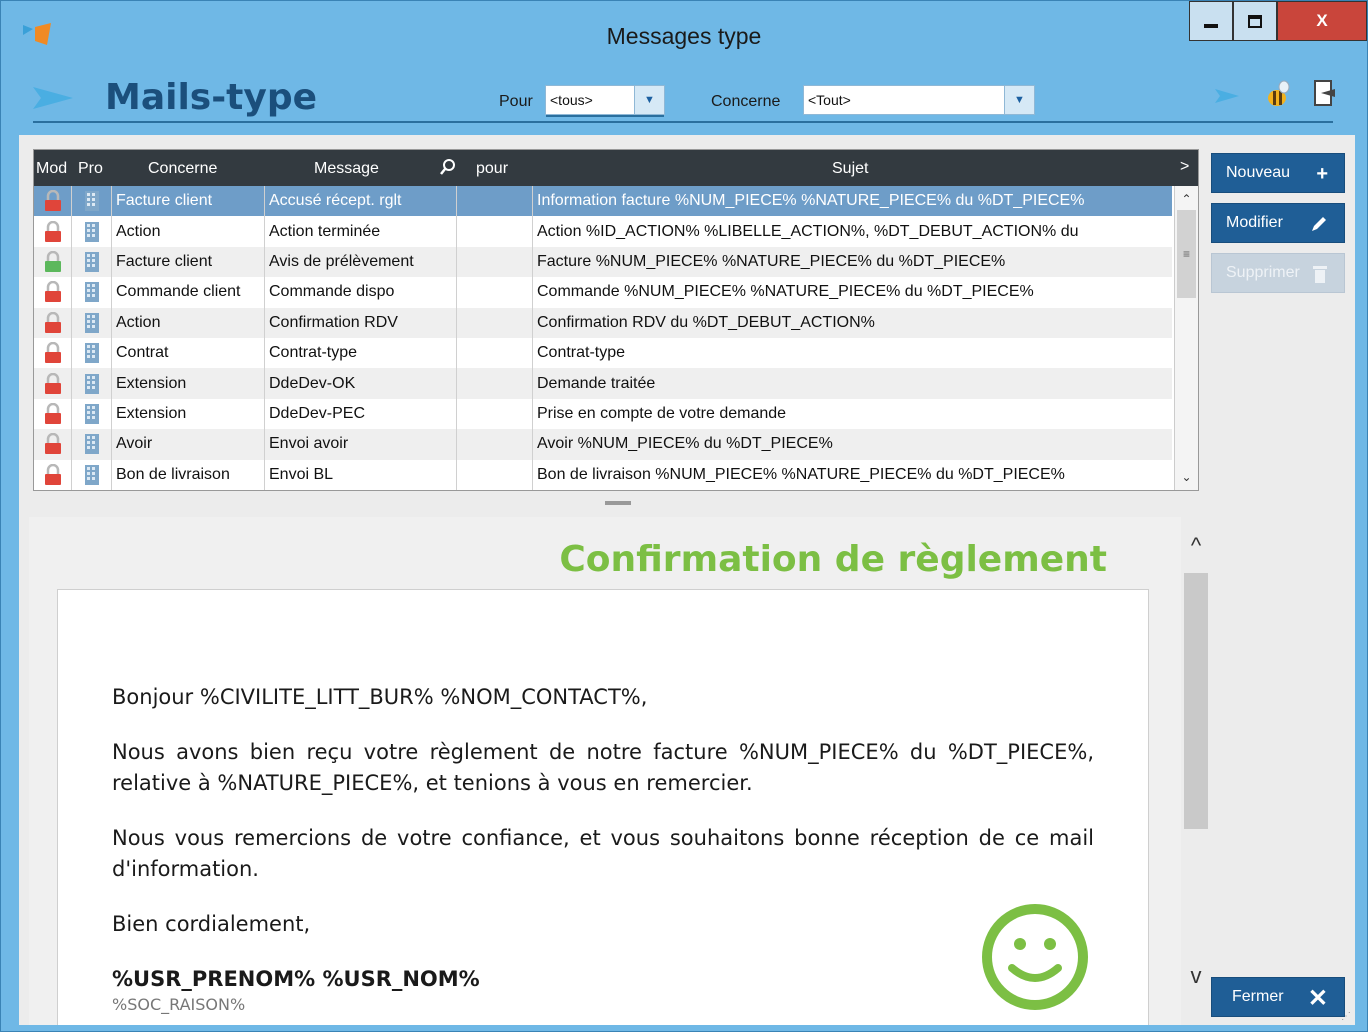  I want to click on table-row: Extension DdeDev-OK Demande traitée, so click(603, 383).